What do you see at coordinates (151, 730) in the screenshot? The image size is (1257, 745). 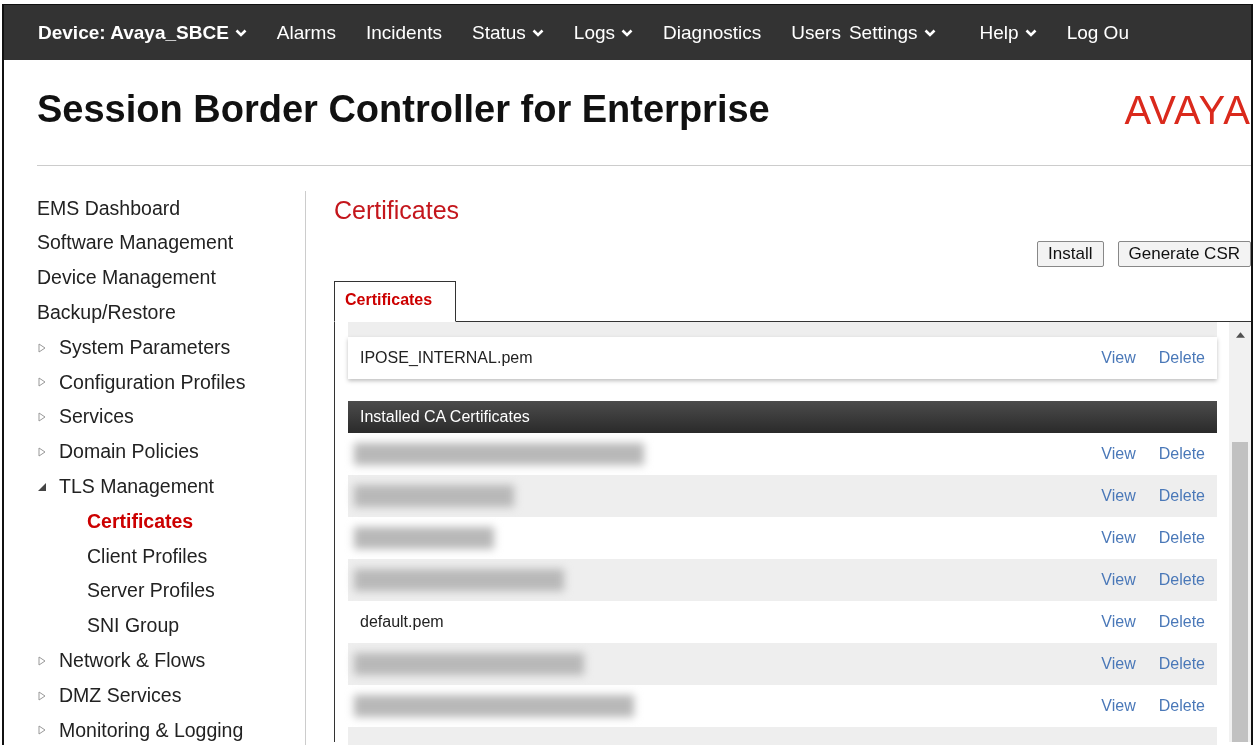 I see `sidebar-item: Monitoring & Logging` at bounding box center [151, 730].